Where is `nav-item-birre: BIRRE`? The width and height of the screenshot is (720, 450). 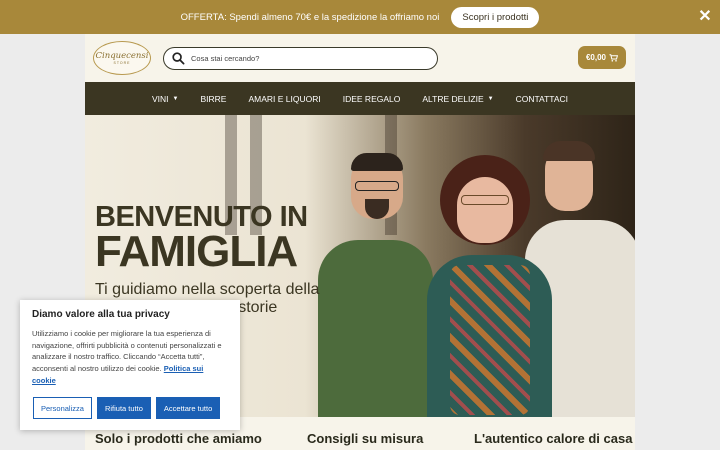 nav-item-birre: BIRRE is located at coordinates (213, 99).